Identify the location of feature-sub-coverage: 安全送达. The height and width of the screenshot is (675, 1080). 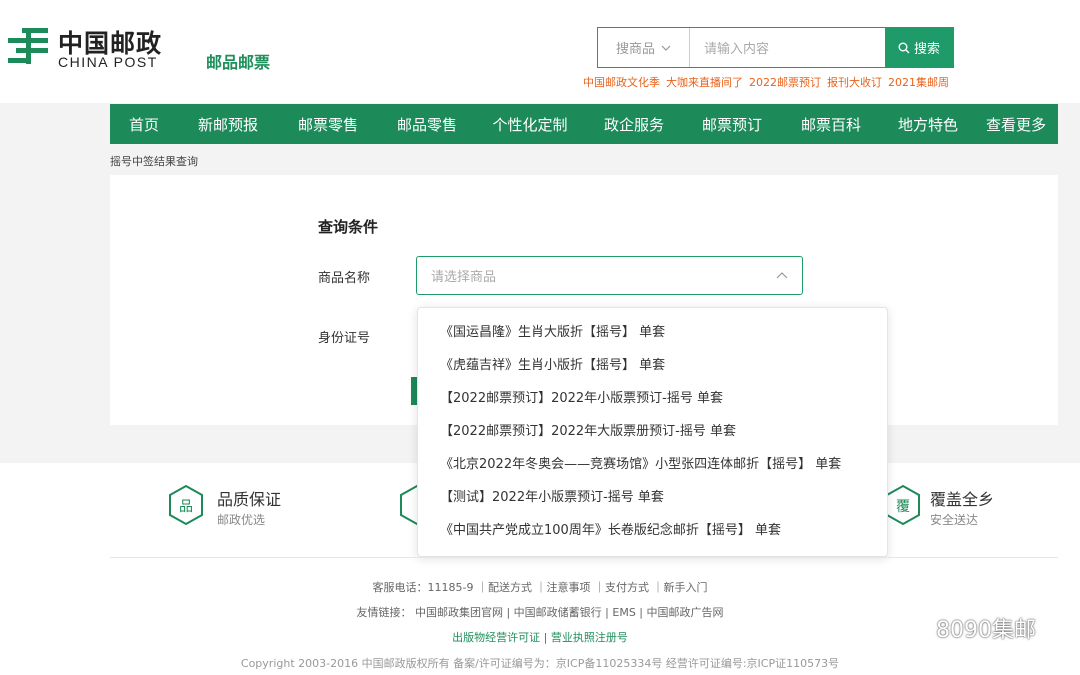
(954, 520).